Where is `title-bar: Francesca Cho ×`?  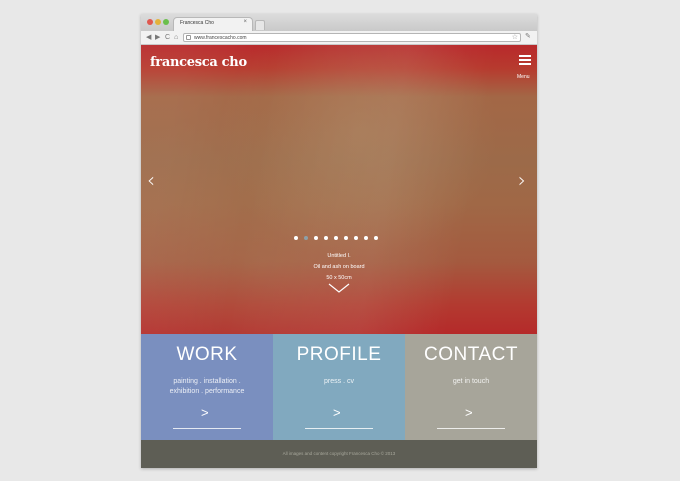 title-bar: Francesca Cho × is located at coordinates (339, 22).